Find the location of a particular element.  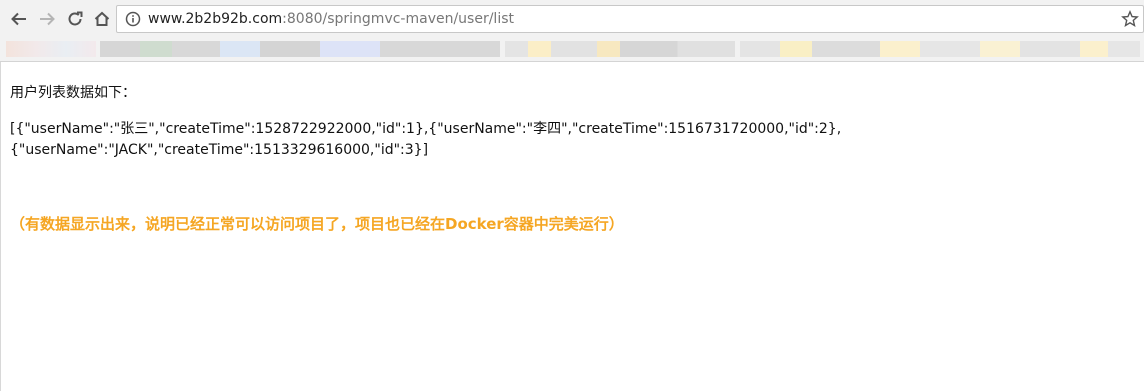

url-host: www.2b2b92b.com is located at coordinates (215, 19).